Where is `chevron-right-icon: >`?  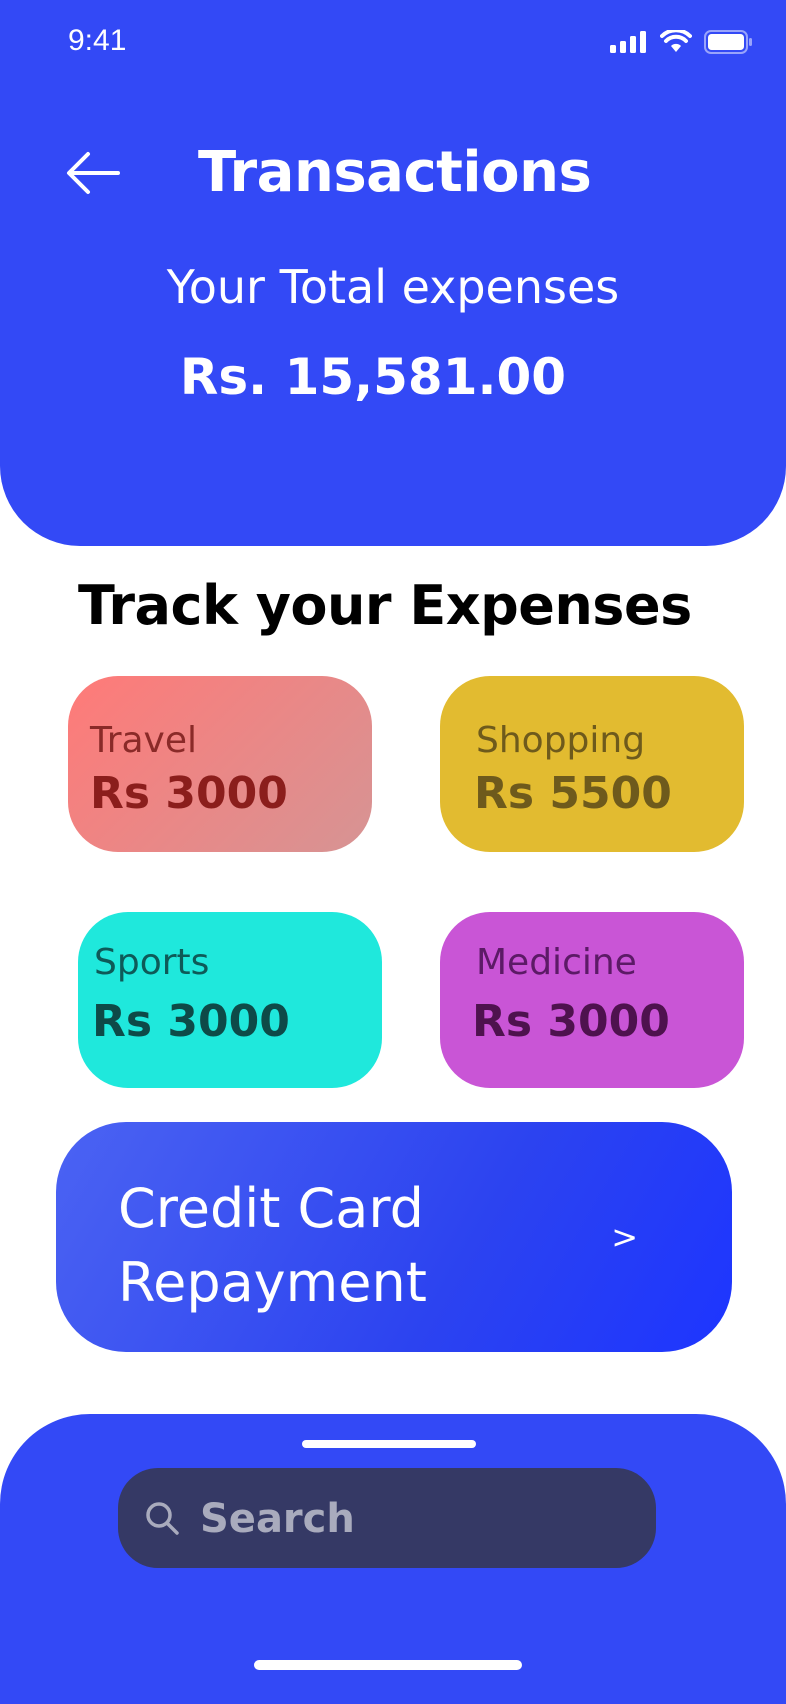 chevron-right-icon: > is located at coordinates (624, 1237).